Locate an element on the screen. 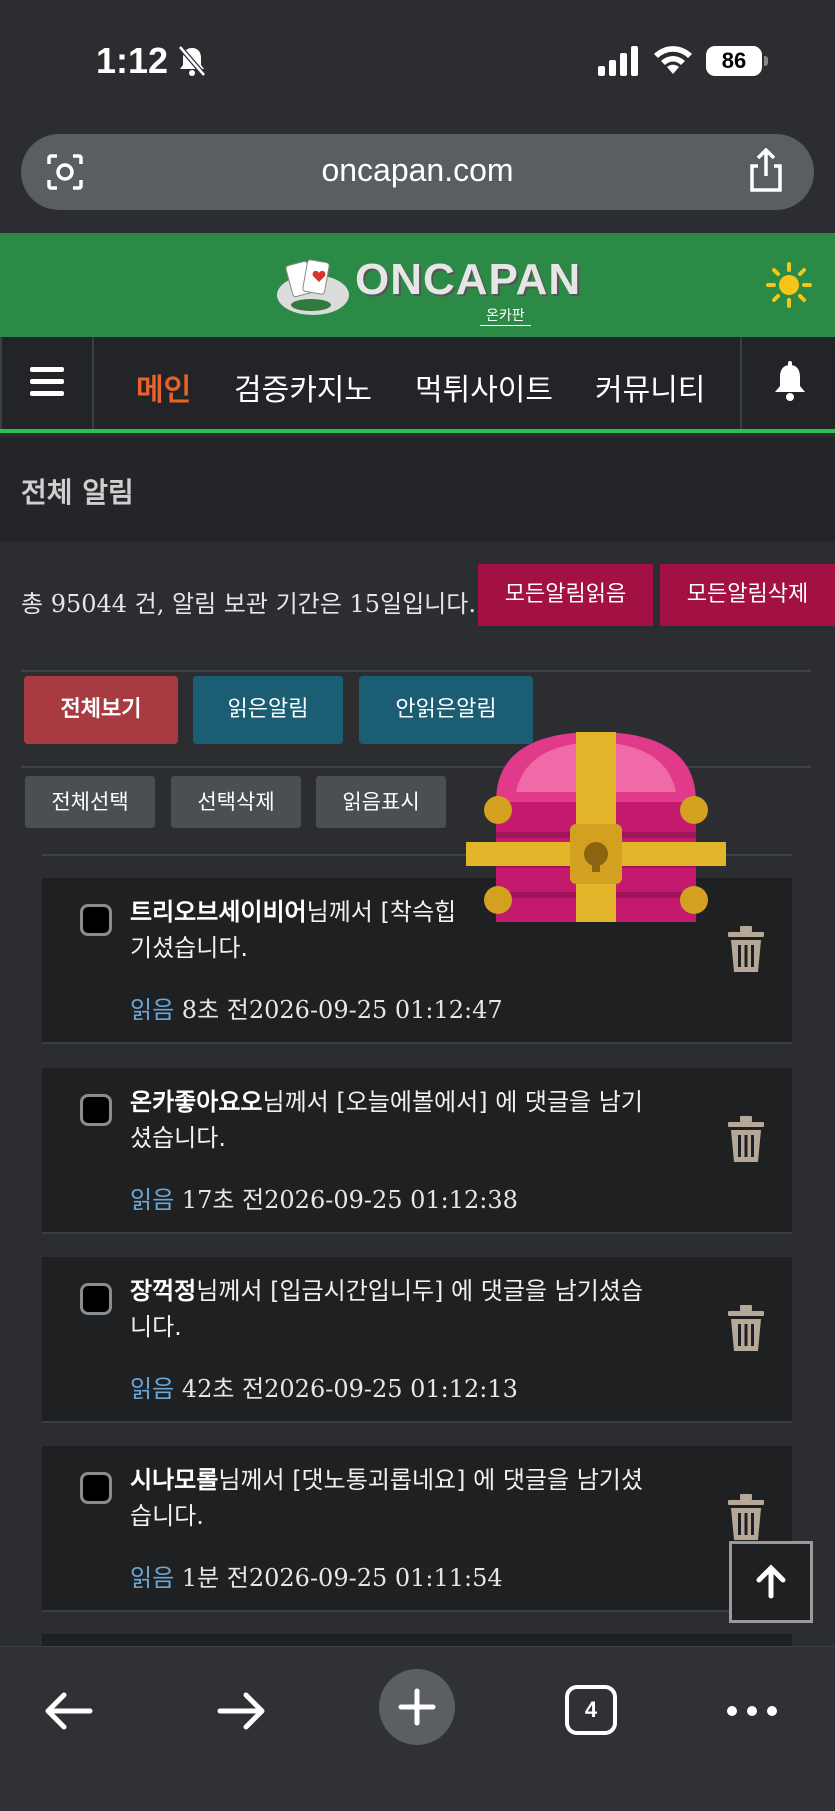 Image resolution: width=835 pixels, height=1811 pixels. forward-arrow-icon is located at coordinates (242, 1711).